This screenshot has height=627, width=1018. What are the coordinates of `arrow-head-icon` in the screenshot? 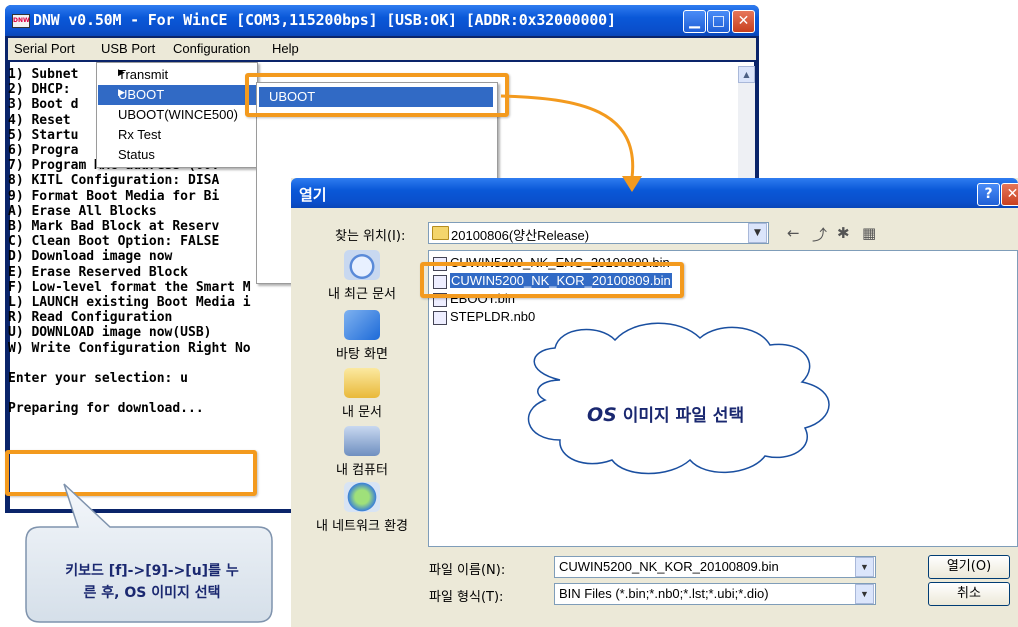 It's located at (632, 184).